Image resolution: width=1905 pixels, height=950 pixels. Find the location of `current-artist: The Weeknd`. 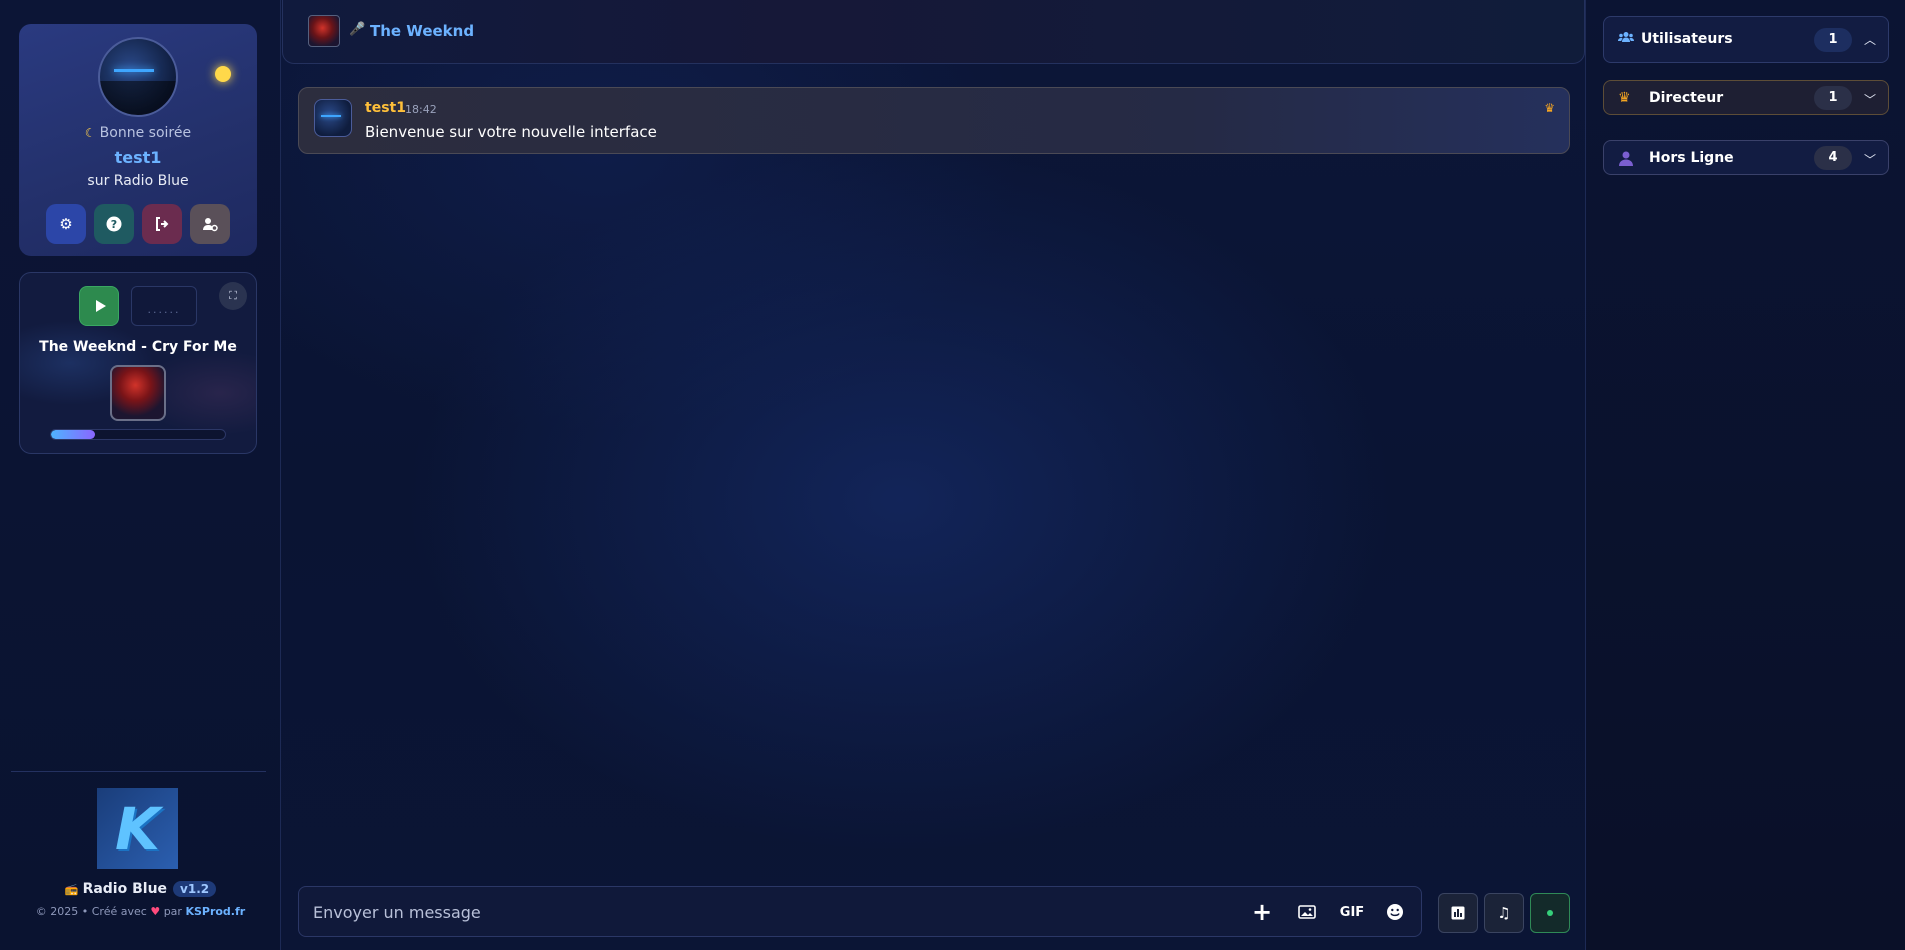

current-artist: The Weeknd is located at coordinates (422, 31).